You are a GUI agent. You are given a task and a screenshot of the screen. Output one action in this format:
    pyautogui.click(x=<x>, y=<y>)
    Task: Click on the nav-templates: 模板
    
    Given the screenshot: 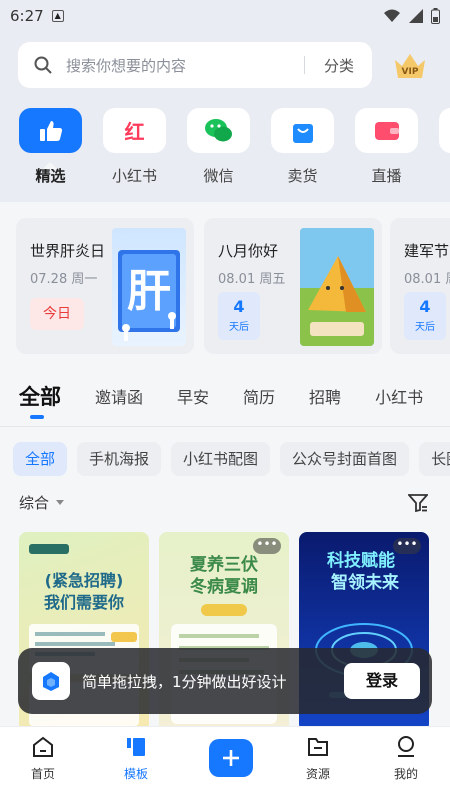 What is the action you would take?
    pyautogui.click(x=136, y=758)
    